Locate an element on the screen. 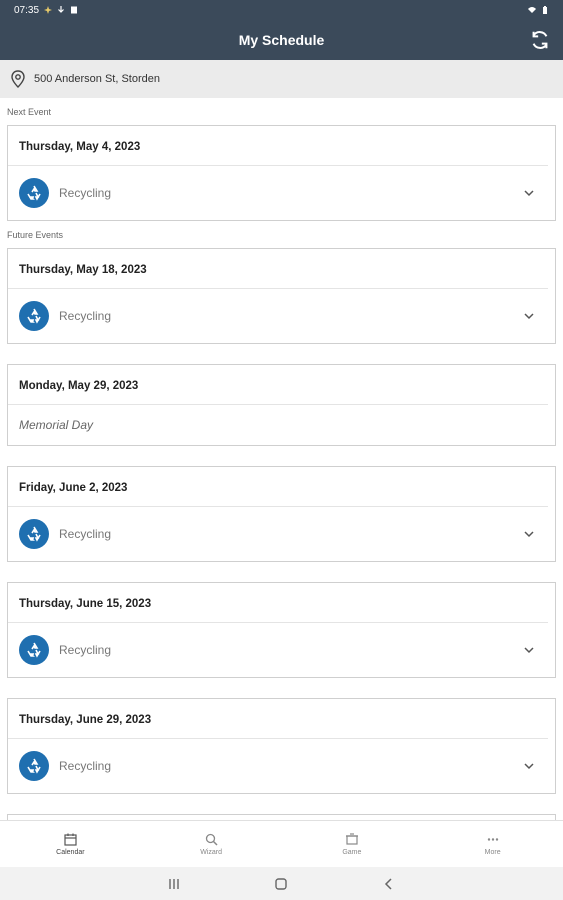 Image resolution: width=563 pixels, height=900 pixels. event-card: Thursday, May 18, 2023 Recycling is located at coordinates (281, 296).